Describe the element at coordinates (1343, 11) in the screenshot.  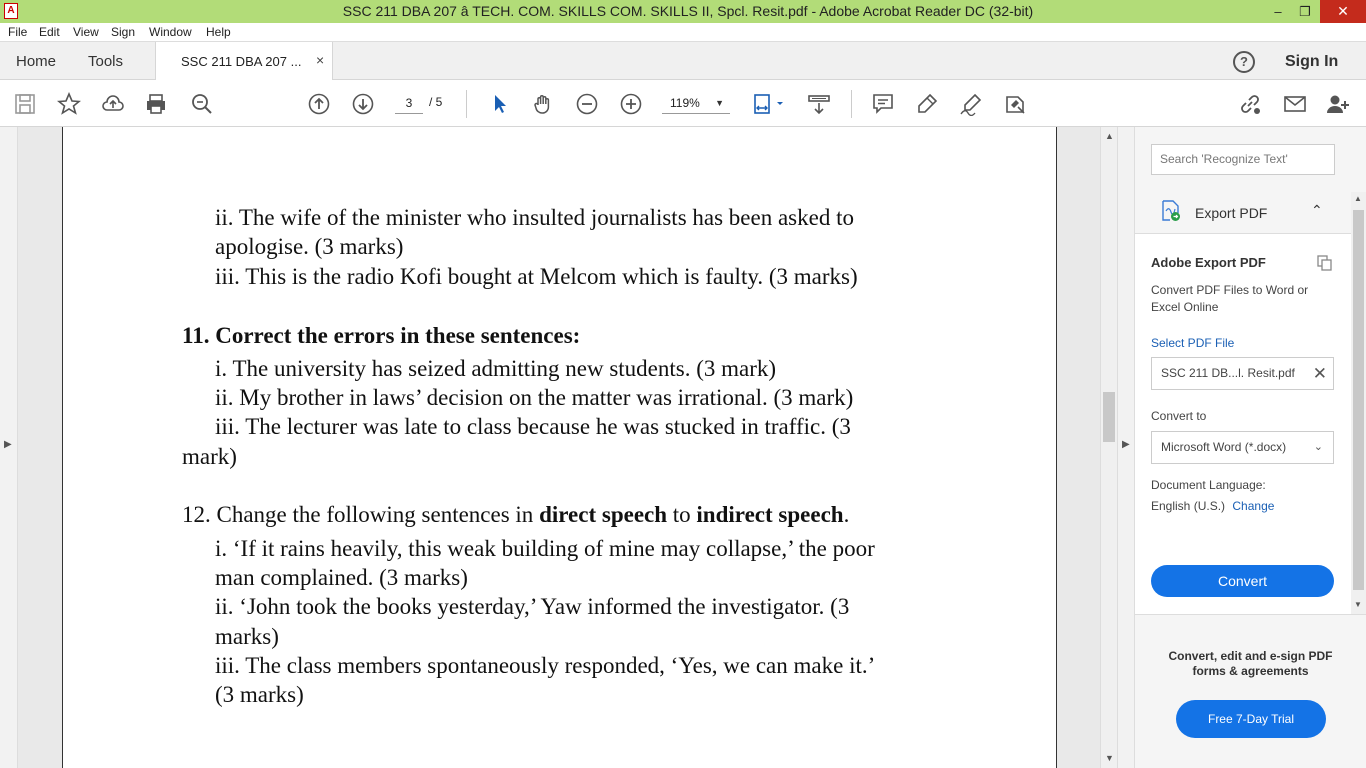
I see `close-button: ✕` at that location.